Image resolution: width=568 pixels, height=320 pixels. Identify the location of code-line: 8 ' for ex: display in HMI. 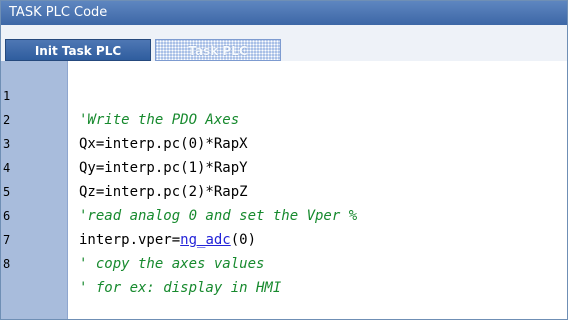
(141, 262).